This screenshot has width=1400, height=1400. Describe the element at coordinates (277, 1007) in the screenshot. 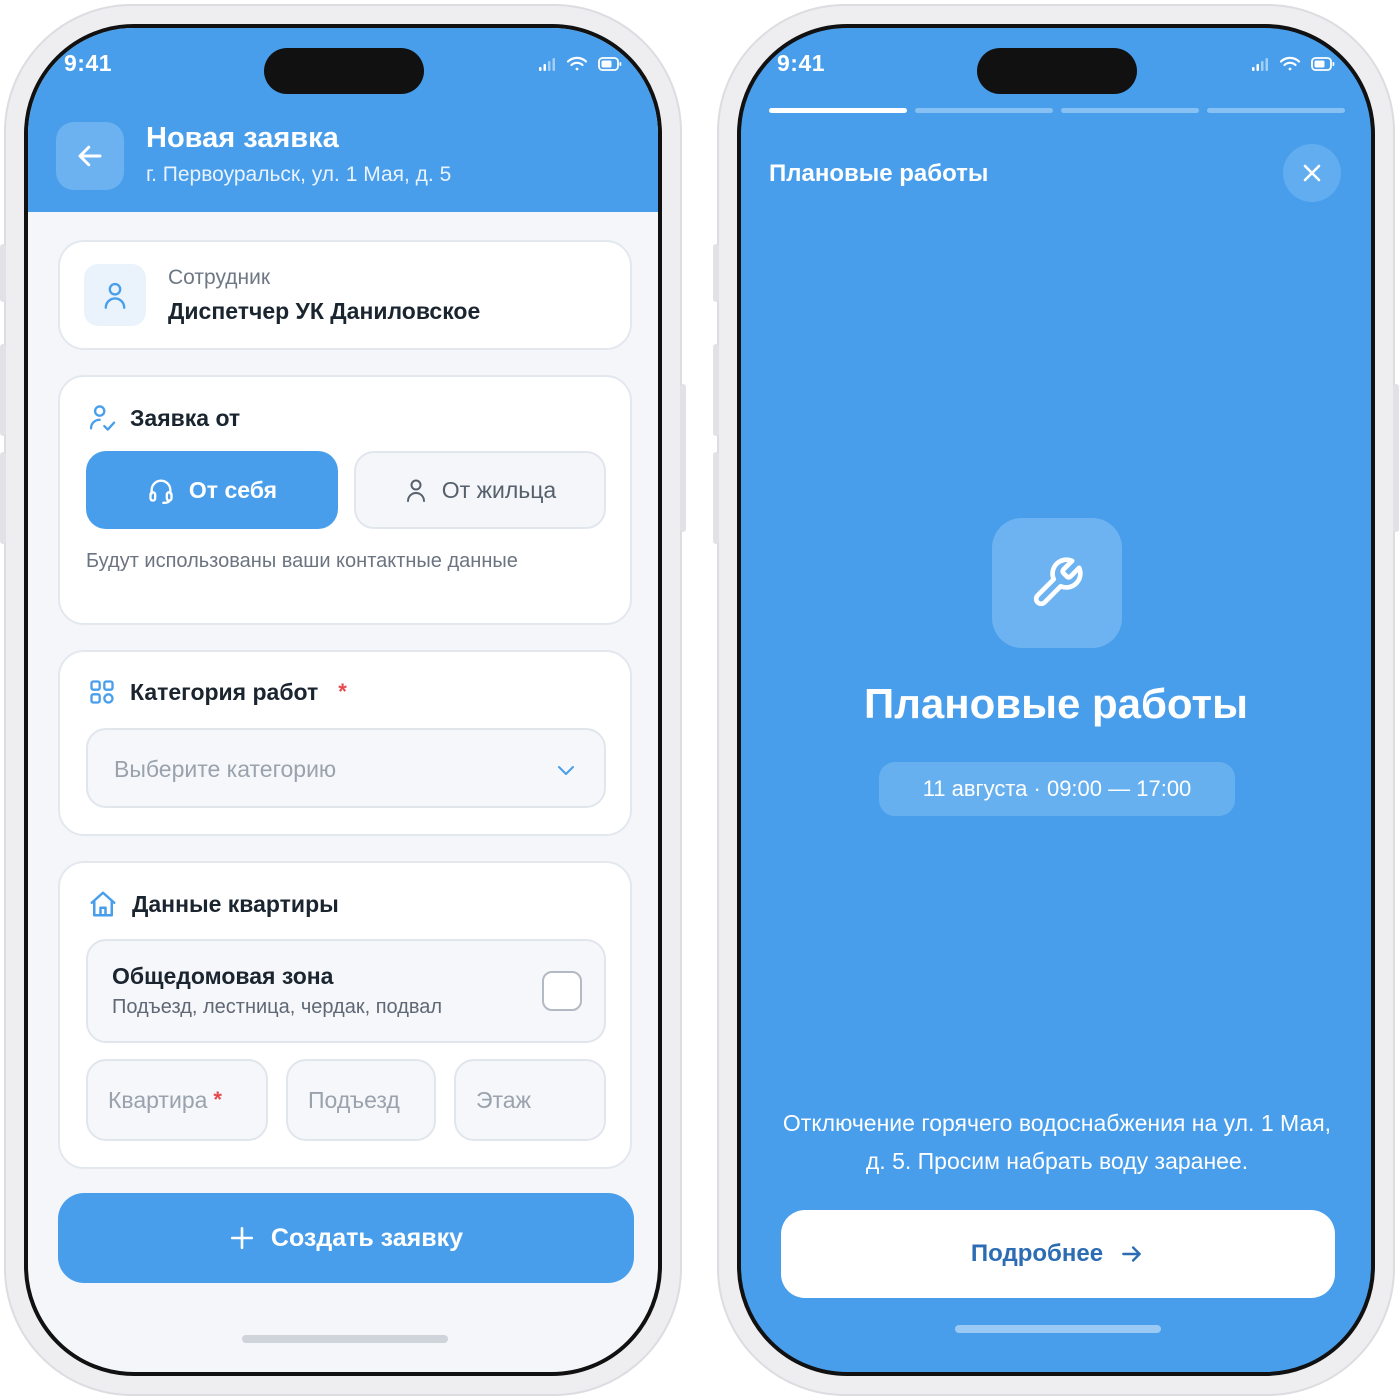

I see `common-zone-subtitle: Подъезд, лестница, чердак, подвал` at that location.